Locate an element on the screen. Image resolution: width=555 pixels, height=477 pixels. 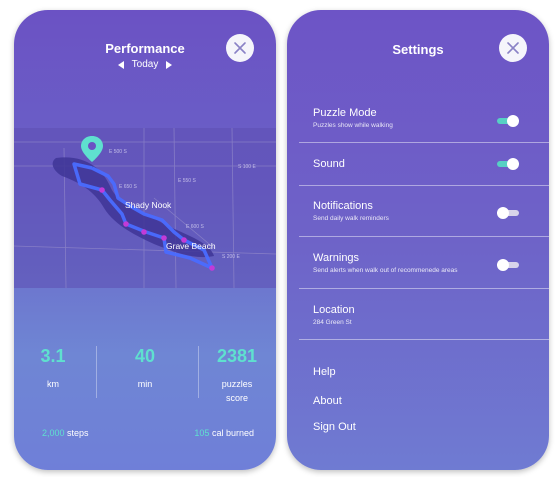
warnings-toggle is located at coordinates (508, 265).